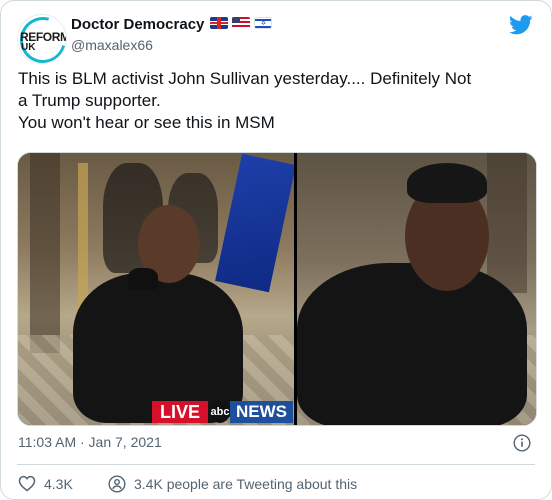 This screenshot has height=500, width=552. I want to click on author-flags: ✡, so click(241, 24).